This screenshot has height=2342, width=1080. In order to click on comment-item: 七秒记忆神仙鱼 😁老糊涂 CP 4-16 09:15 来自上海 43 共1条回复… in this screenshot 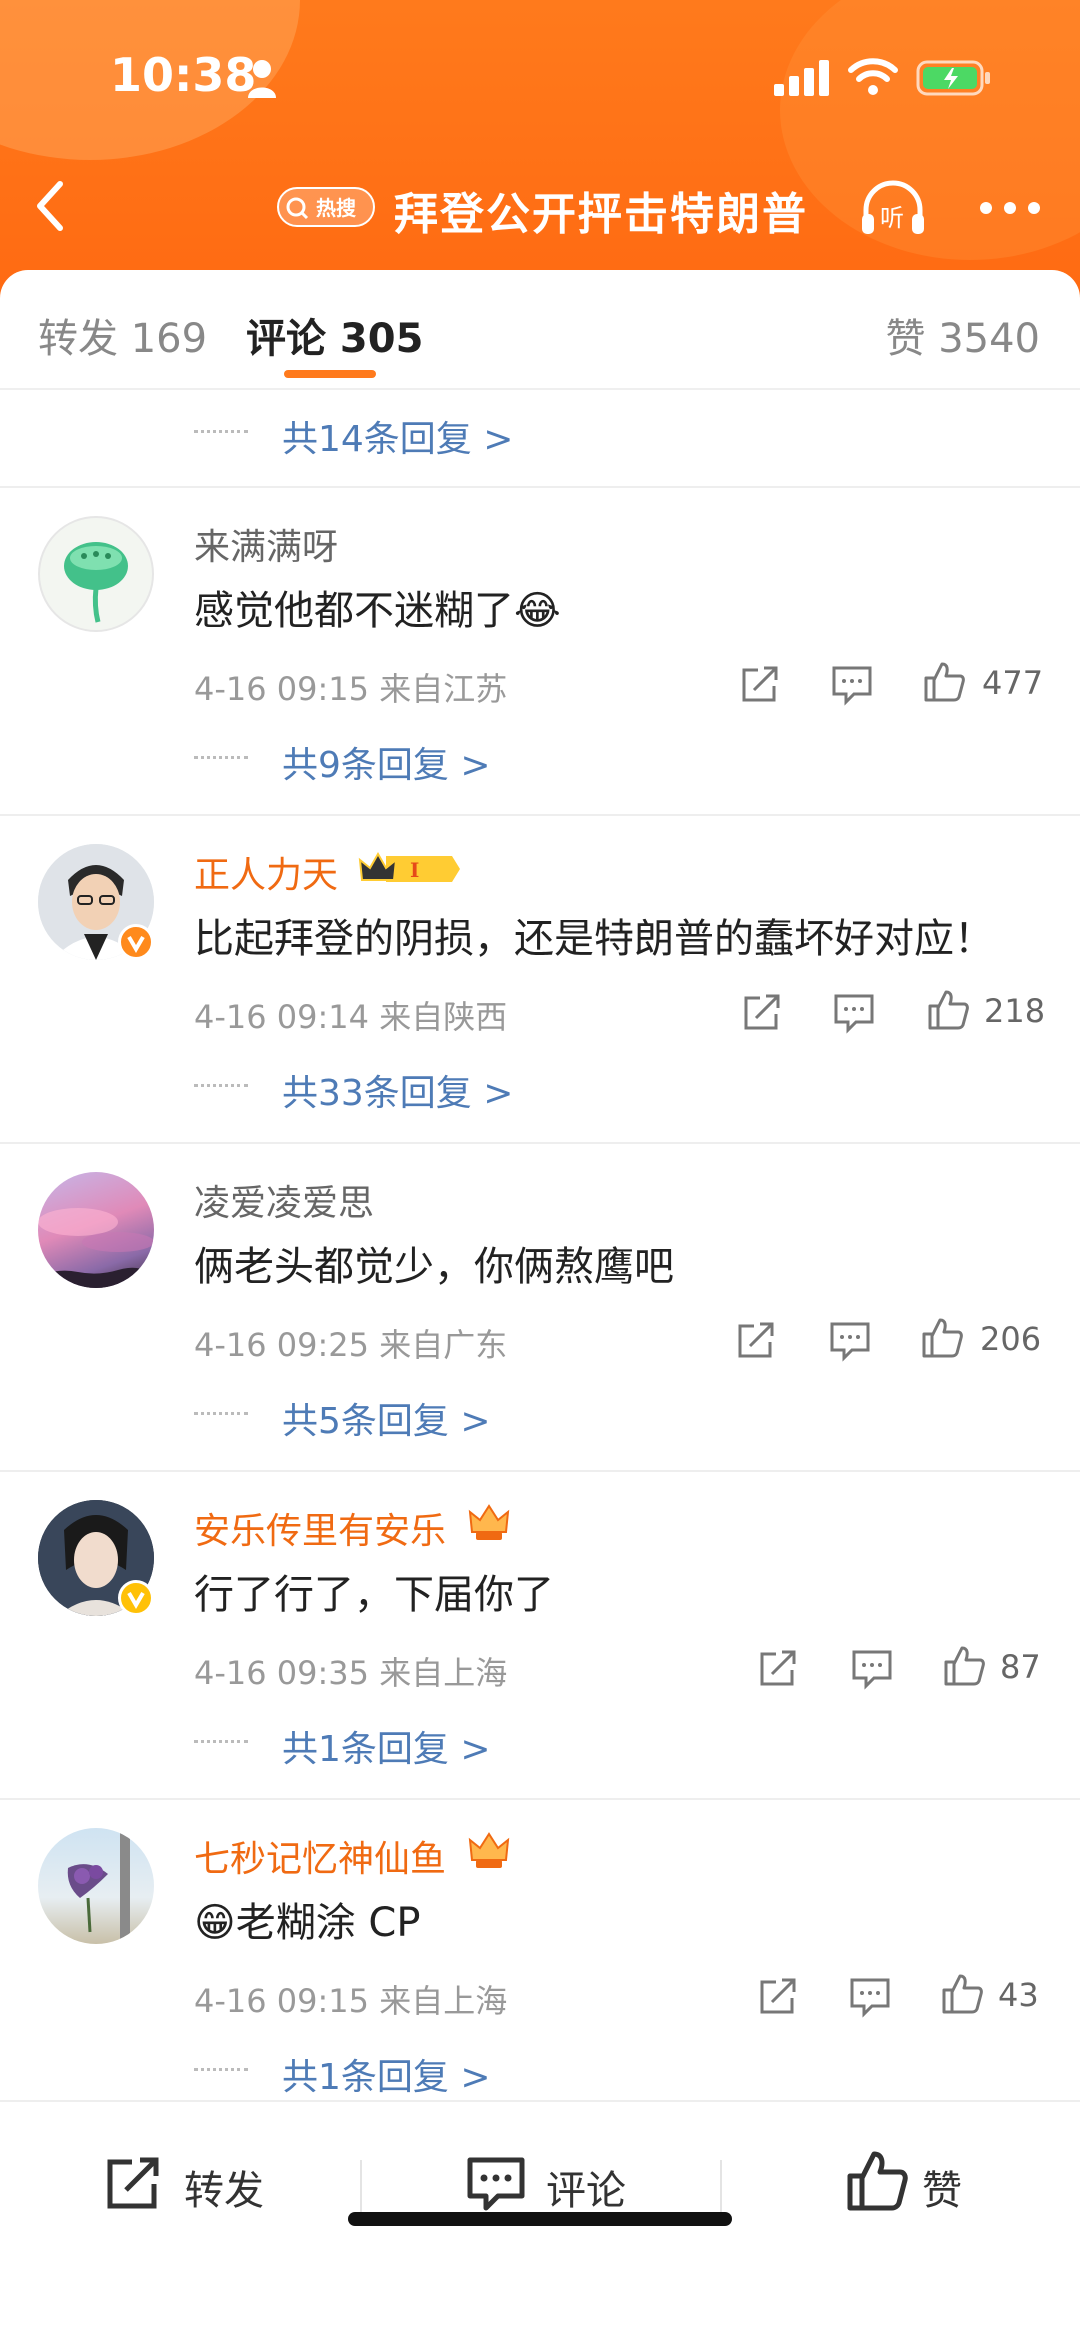, I will do `click(540, 1950)`.